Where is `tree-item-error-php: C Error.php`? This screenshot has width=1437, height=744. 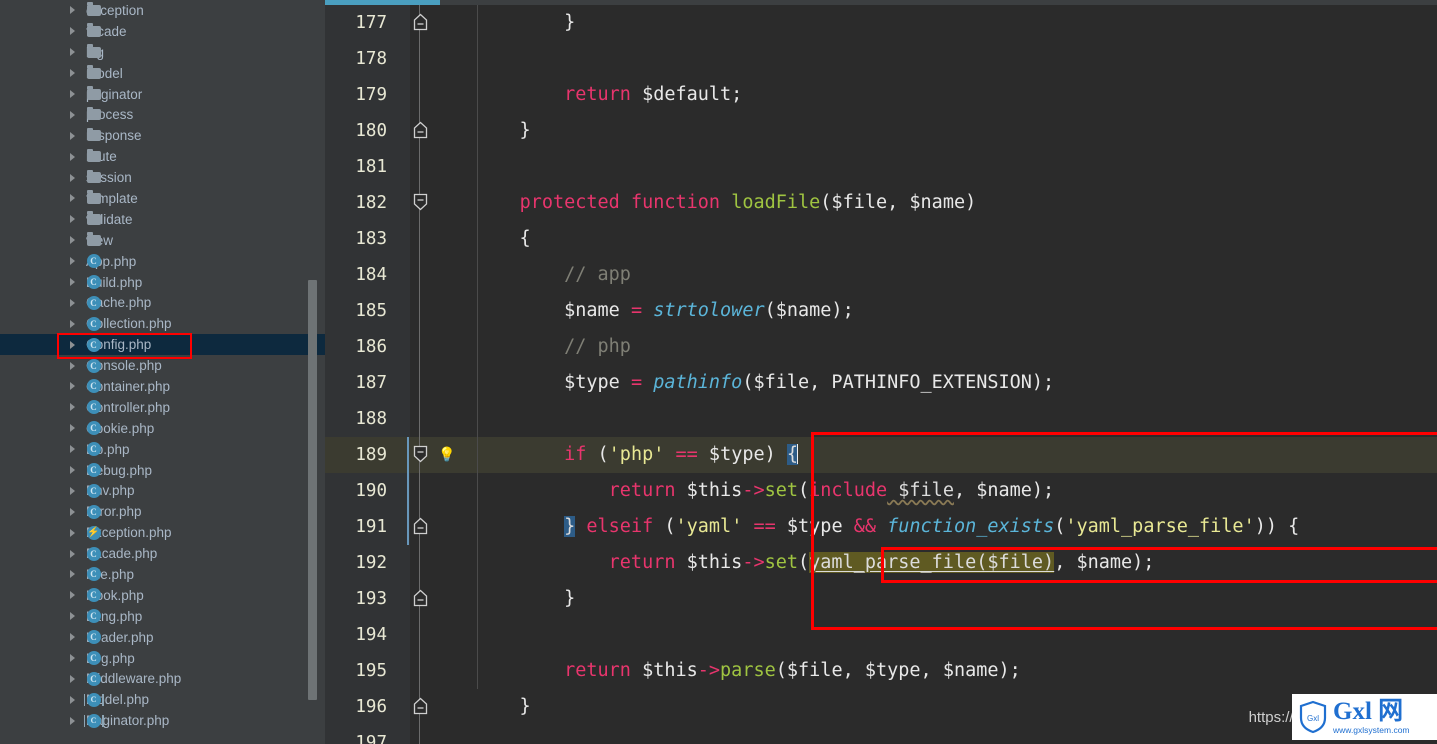
tree-item-error-php: C Error.php is located at coordinates (162, 511).